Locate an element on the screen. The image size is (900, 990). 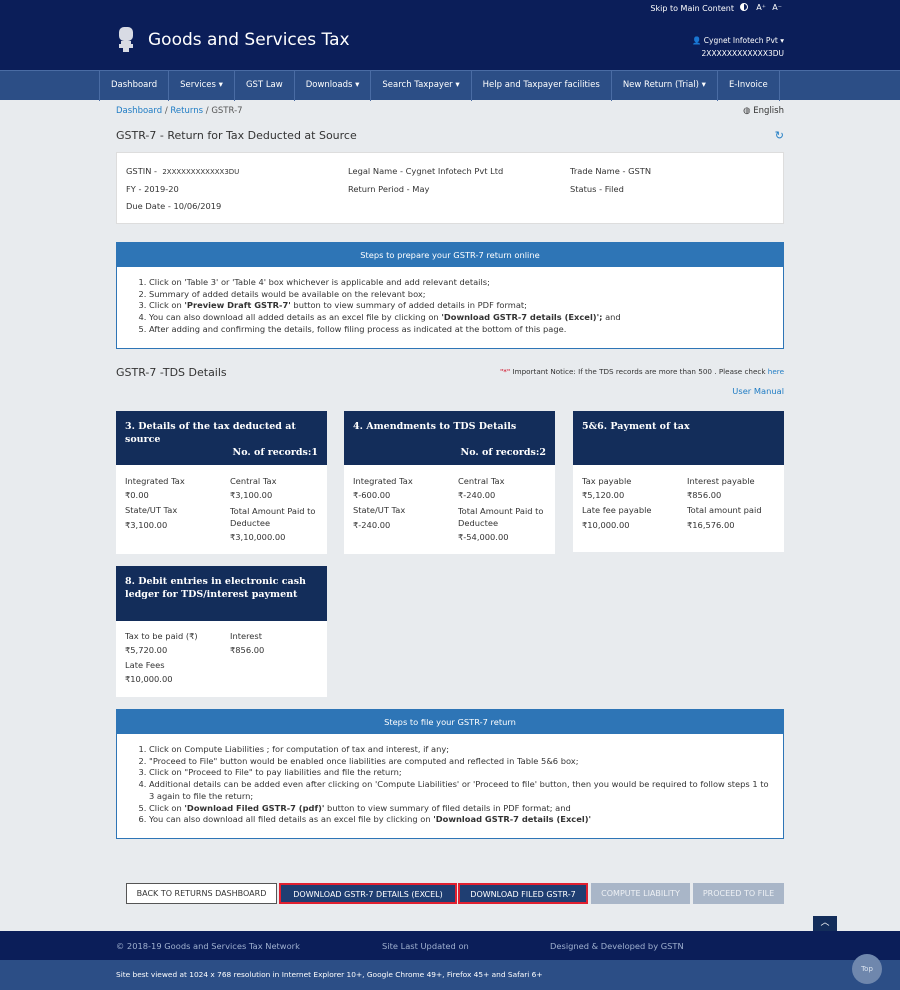
late-fees-value: ₹10,000.00 is located at coordinates (149, 679).